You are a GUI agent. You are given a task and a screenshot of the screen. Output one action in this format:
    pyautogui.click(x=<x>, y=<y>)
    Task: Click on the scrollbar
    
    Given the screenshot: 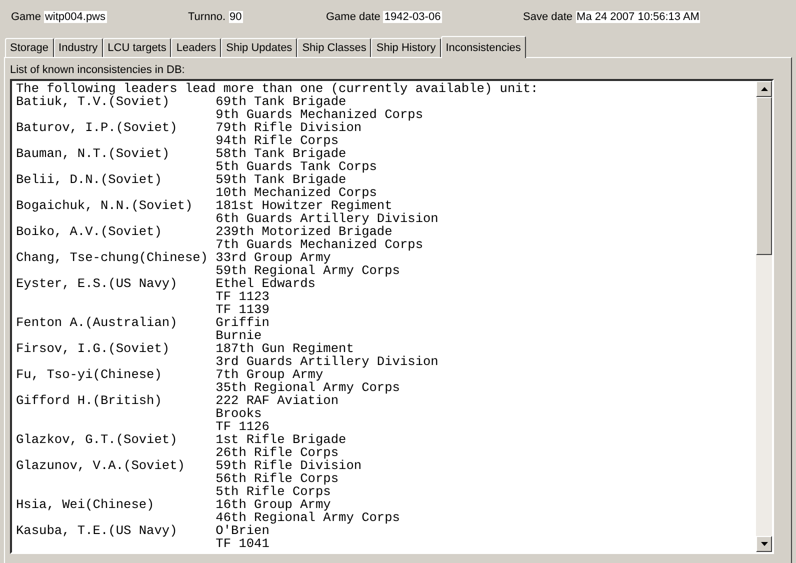 What is the action you would take?
    pyautogui.click(x=764, y=316)
    